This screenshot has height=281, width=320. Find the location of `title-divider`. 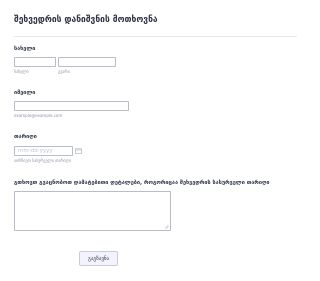

title-divider is located at coordinates (155, 36).